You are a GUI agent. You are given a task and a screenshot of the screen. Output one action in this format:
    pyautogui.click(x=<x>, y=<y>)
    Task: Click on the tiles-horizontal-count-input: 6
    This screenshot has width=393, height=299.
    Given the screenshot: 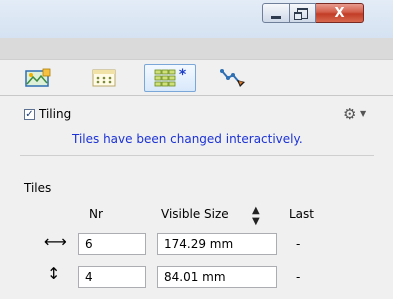 What is the action you would take?
    pyautogui.click(x=112, y=244)
    